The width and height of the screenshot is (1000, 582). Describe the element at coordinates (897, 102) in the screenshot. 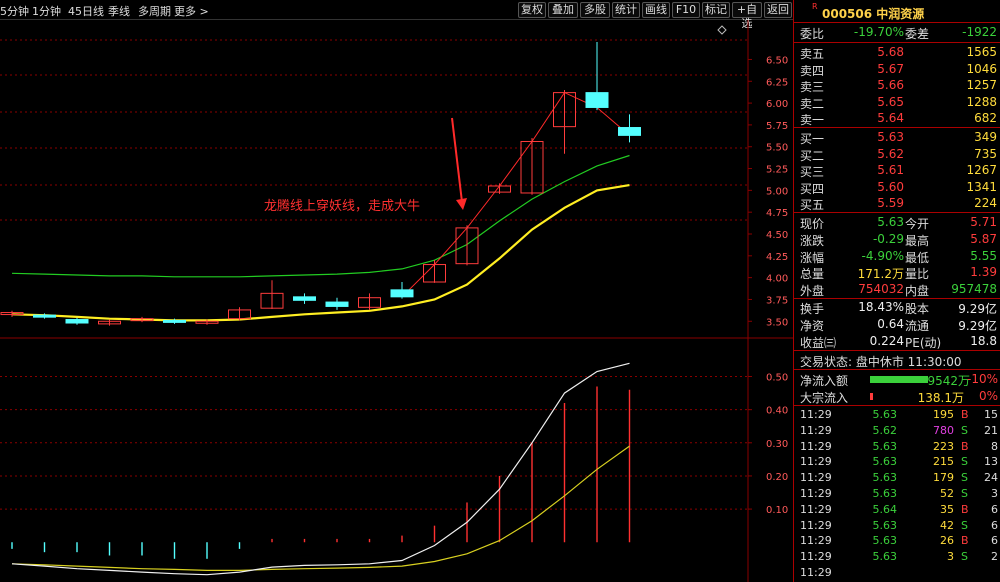

I see `ask-row: 卖二 5.65 1288` at that location.